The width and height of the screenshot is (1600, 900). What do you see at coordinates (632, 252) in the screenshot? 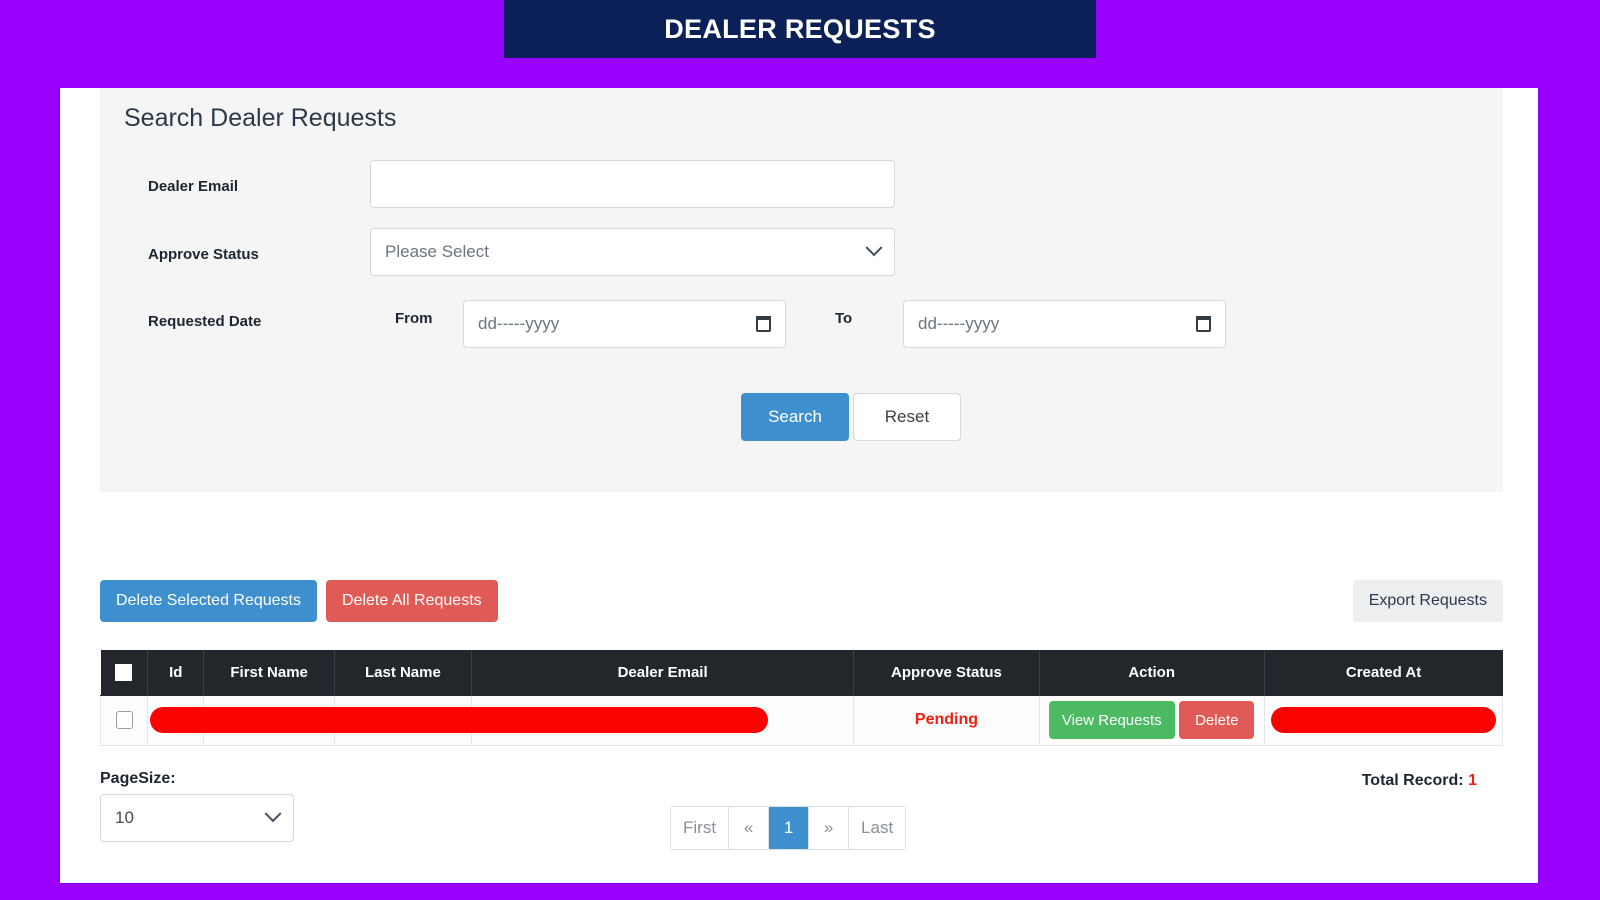
I see `approve-status-select: Please Select` at bounding box center [632, 252].